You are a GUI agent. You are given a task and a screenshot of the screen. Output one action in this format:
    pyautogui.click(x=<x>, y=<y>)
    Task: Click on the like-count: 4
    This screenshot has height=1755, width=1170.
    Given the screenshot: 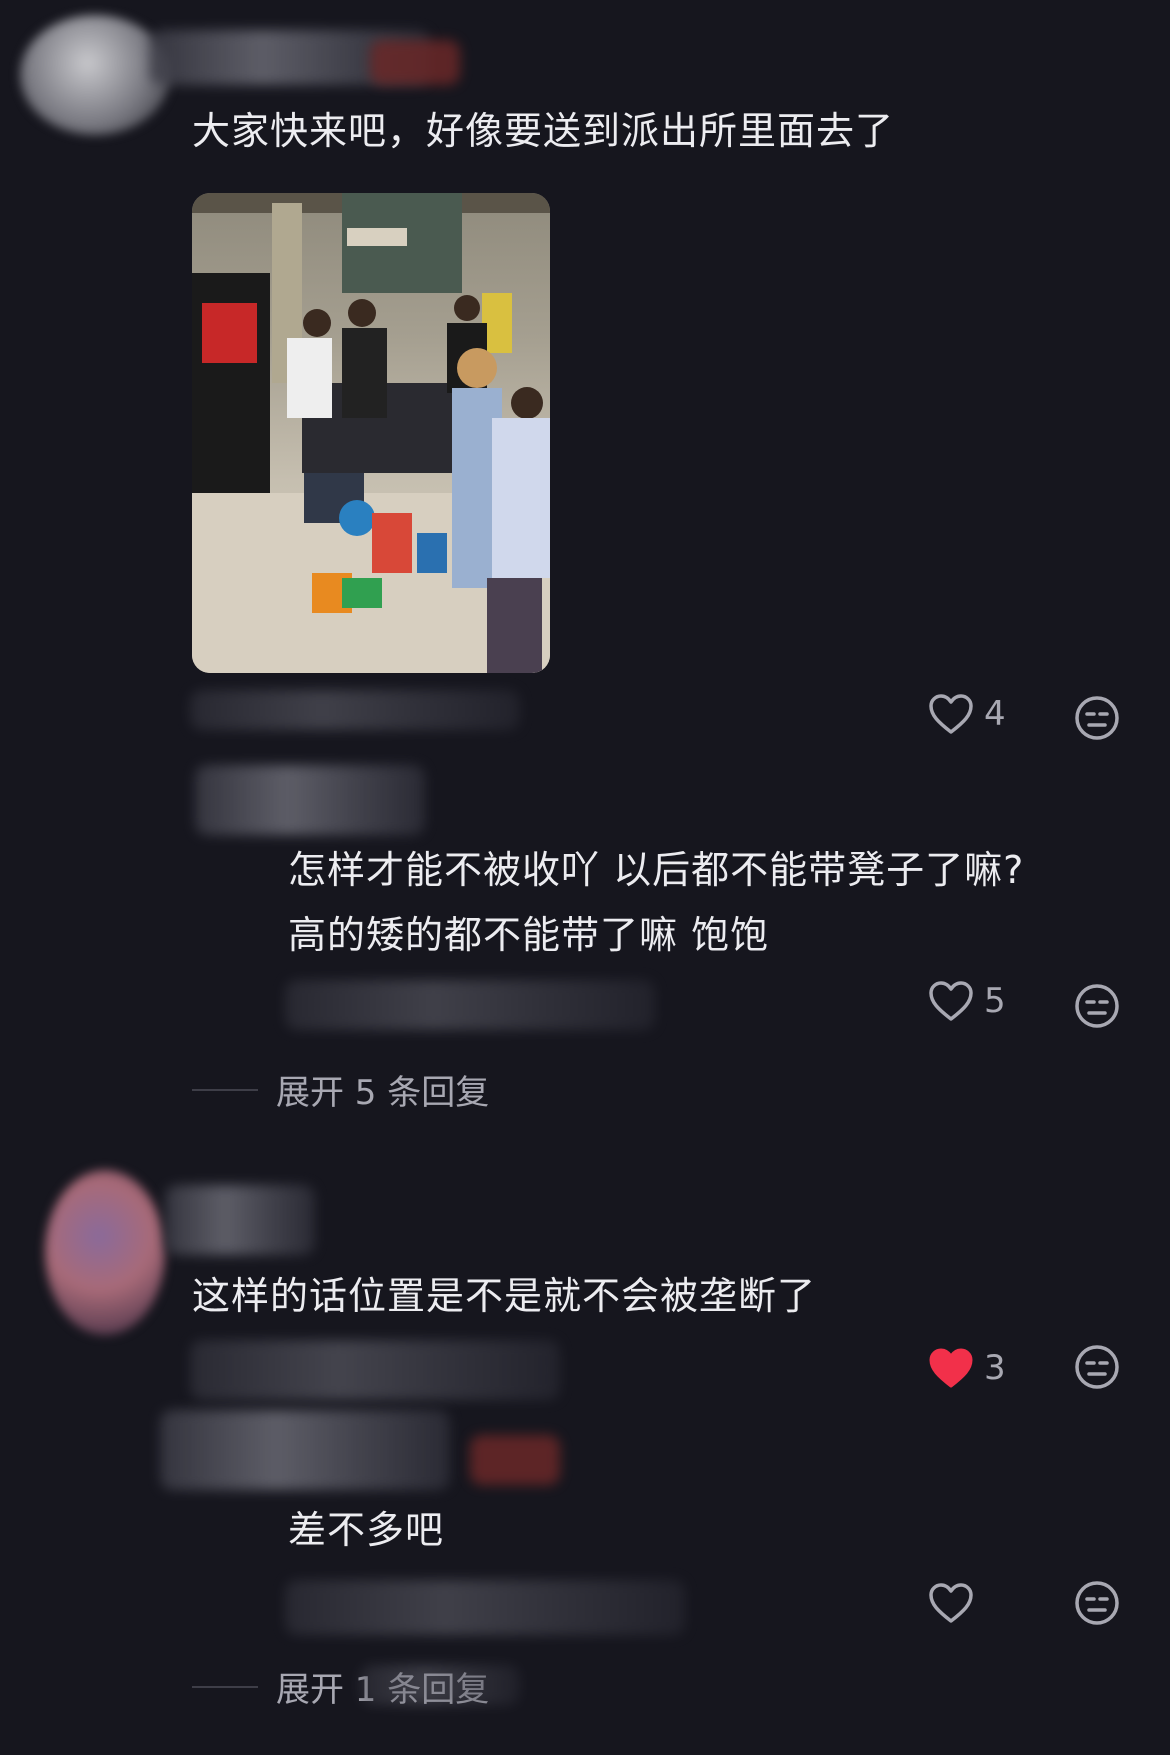 What is the action you would take?
    pyautogui.click(x=995, y=714)
    